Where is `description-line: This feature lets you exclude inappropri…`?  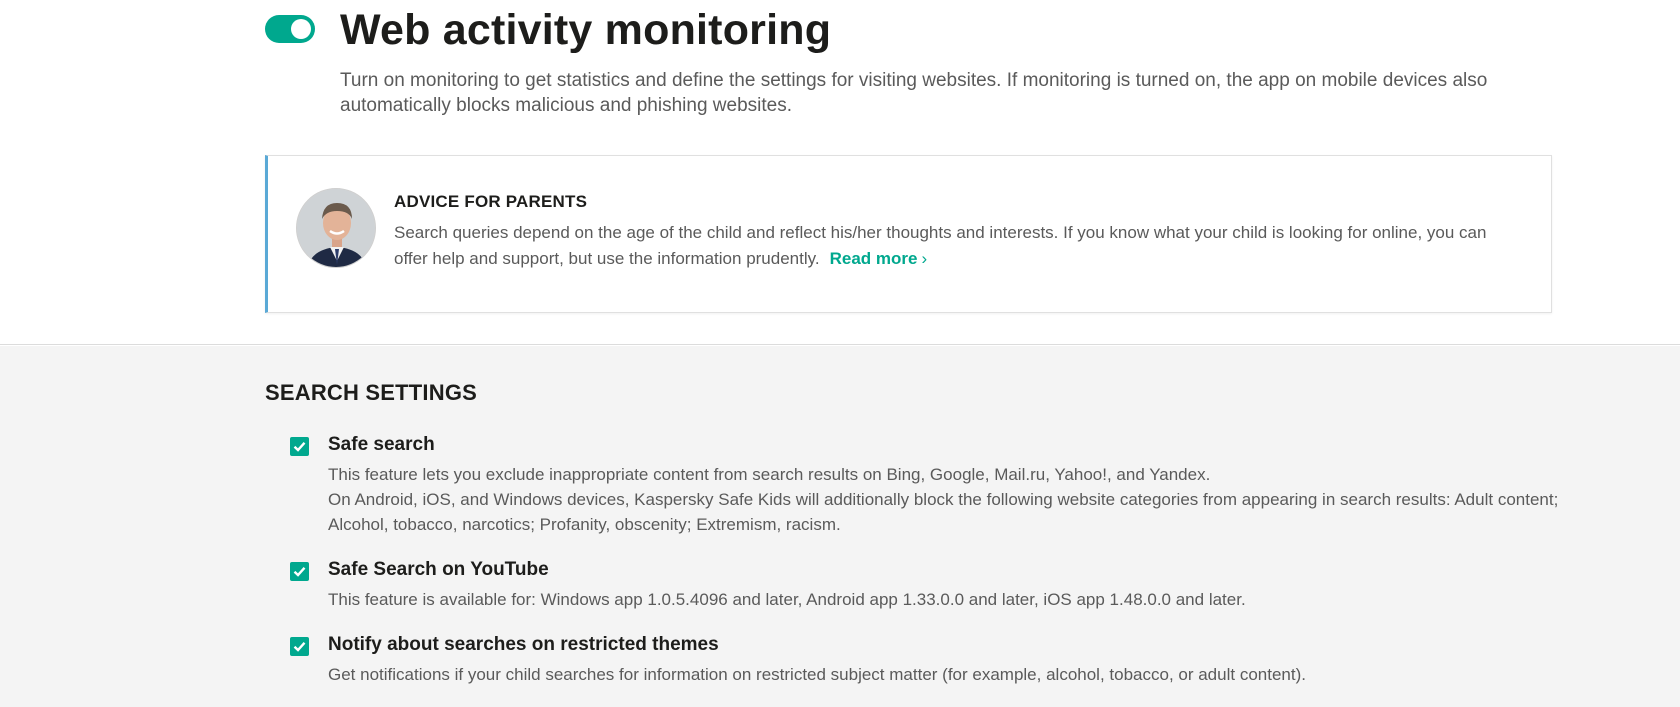
description-line: This feature lets you exclude inappropri… is located at coordinates (769, 474).